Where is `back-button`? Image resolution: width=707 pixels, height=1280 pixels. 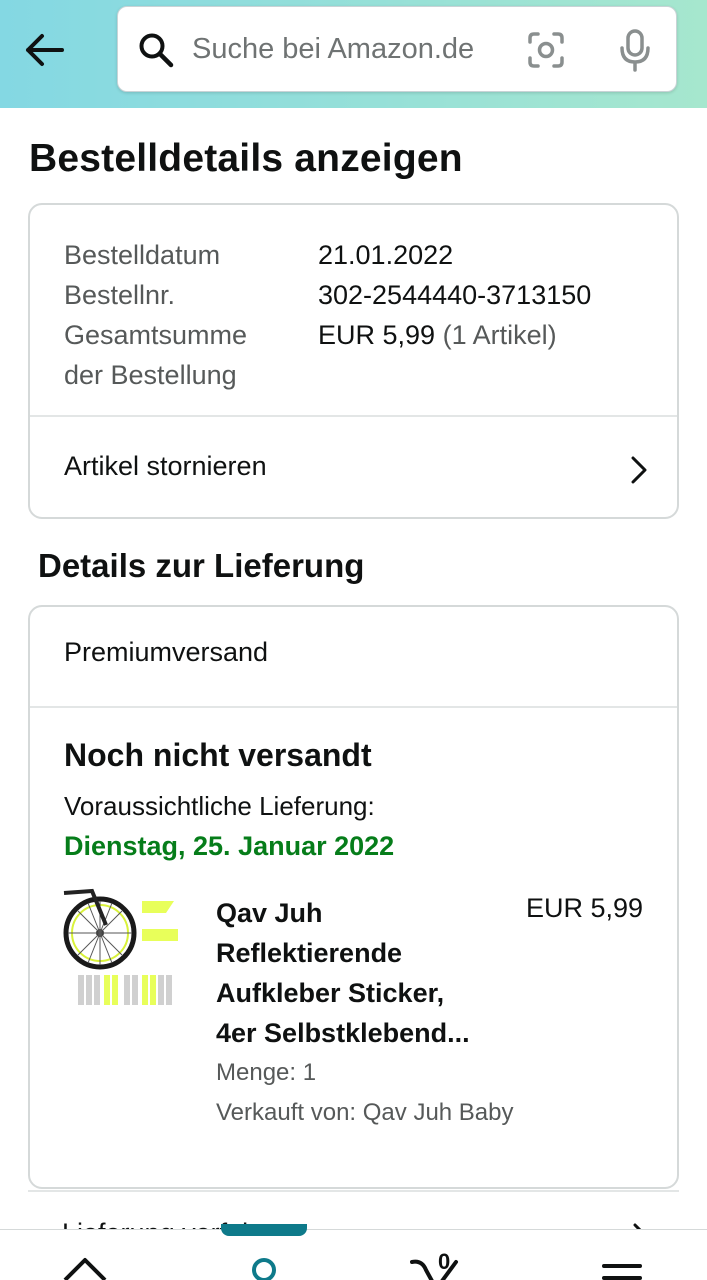 back-button is located at coordinates (44, 50).